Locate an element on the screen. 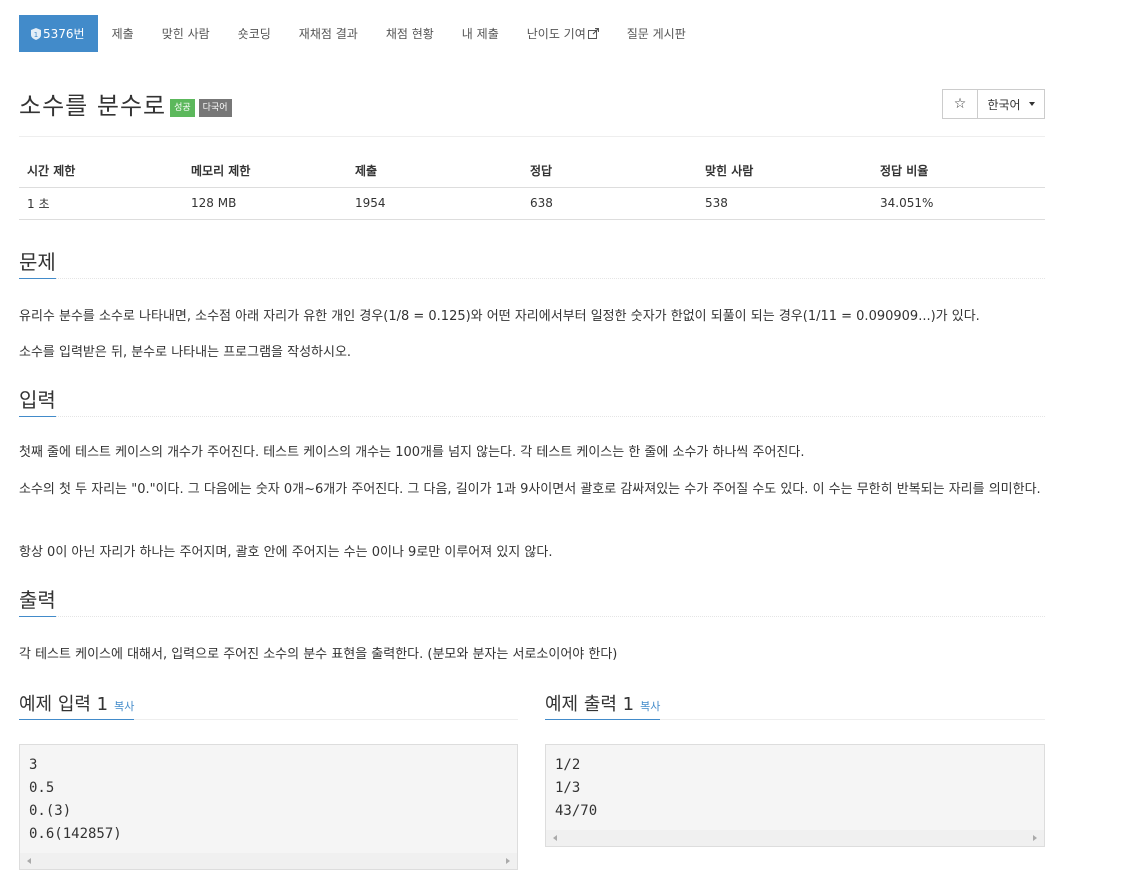 The image size is (1121, 887). th-solved-users: 맞힌 사람 is located at coordinates (784, 171).